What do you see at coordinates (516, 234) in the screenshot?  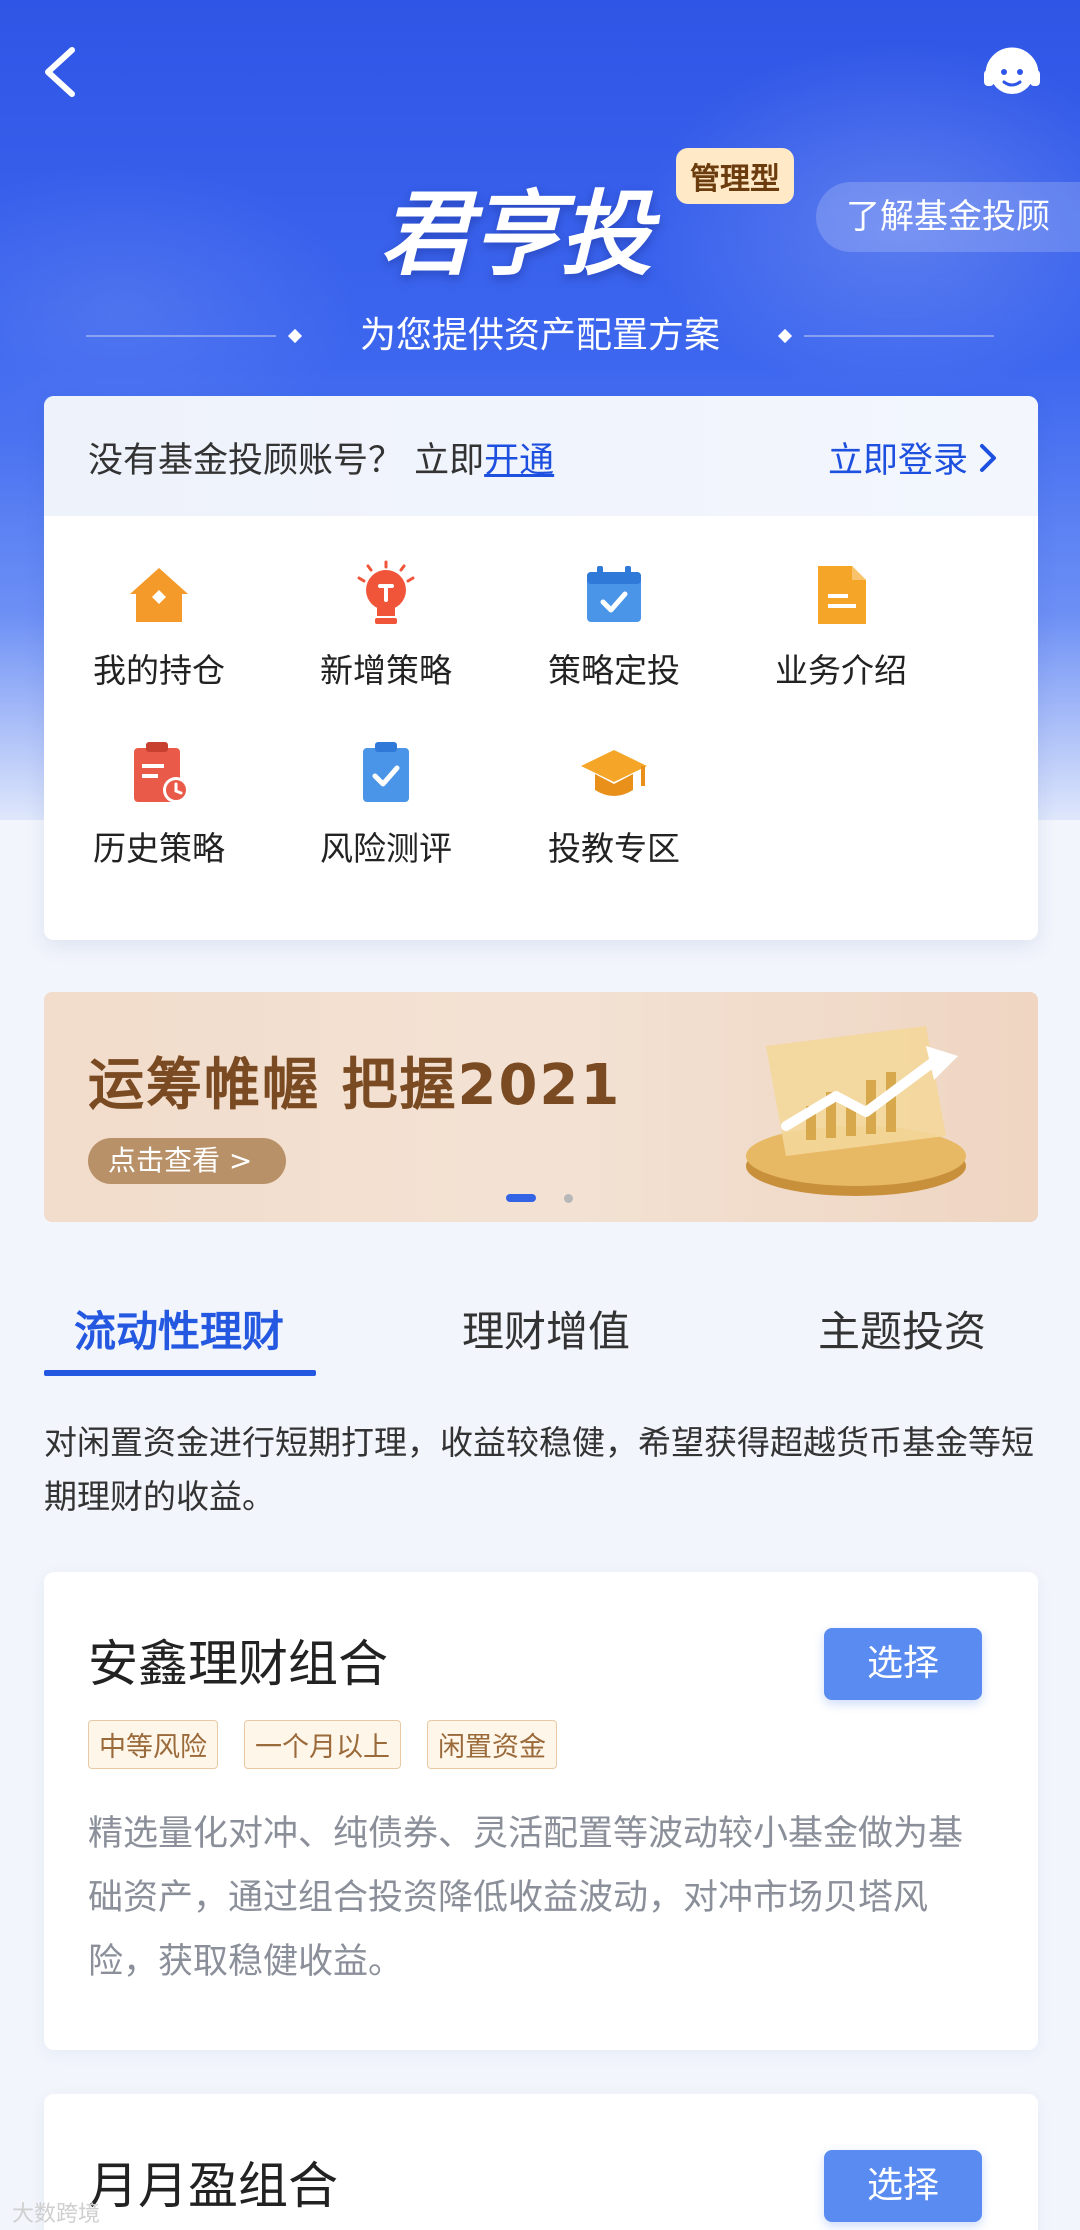 I see `logo-text: 君亨投` at bounding box center [516, 234].